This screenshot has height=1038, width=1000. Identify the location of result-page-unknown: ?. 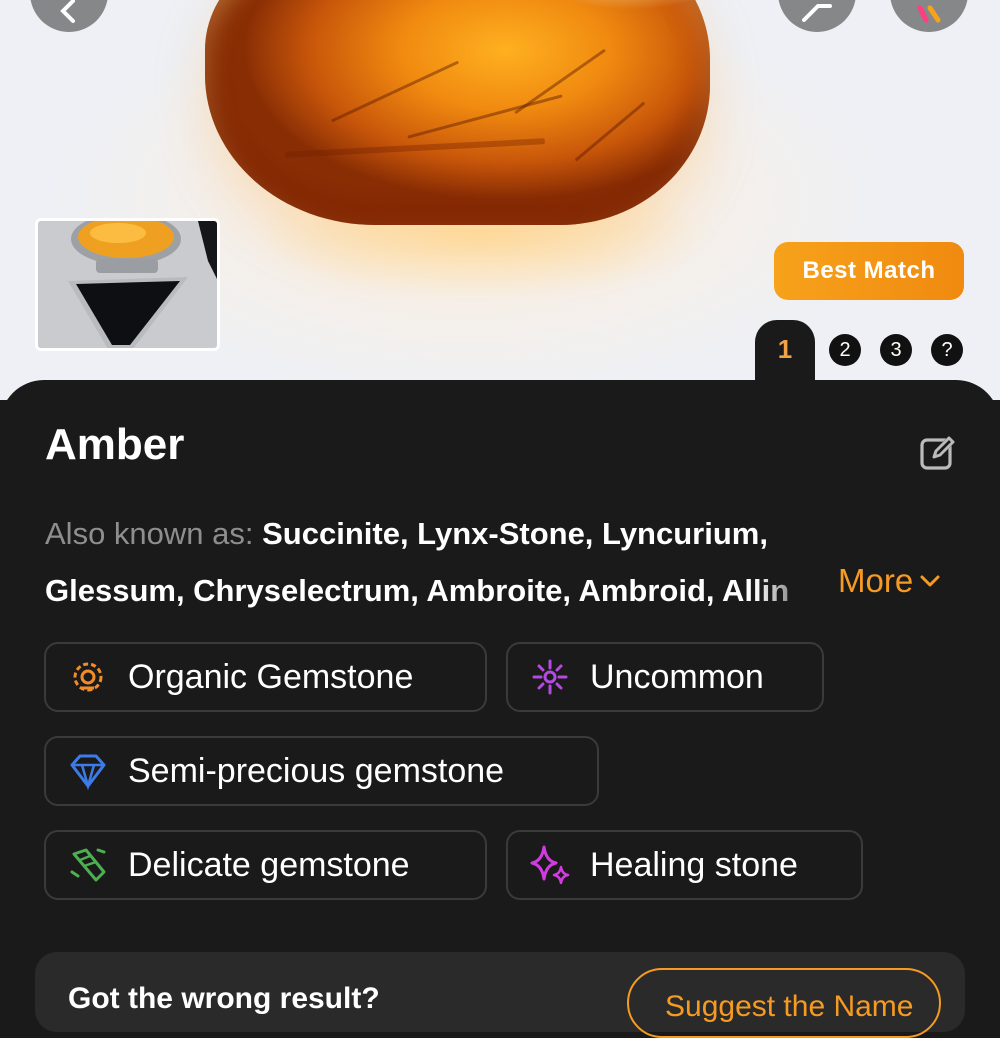
(947, 350).